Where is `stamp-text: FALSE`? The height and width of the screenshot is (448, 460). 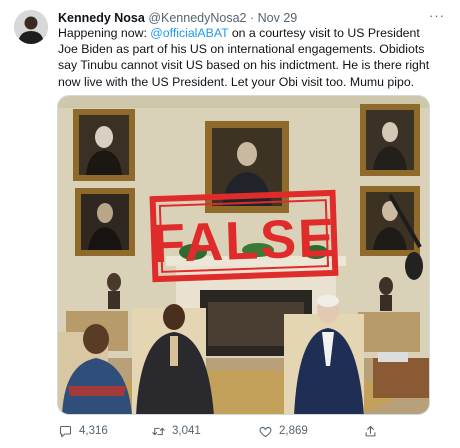
stamp-text: FALSE is located at coordinates (244, 241).